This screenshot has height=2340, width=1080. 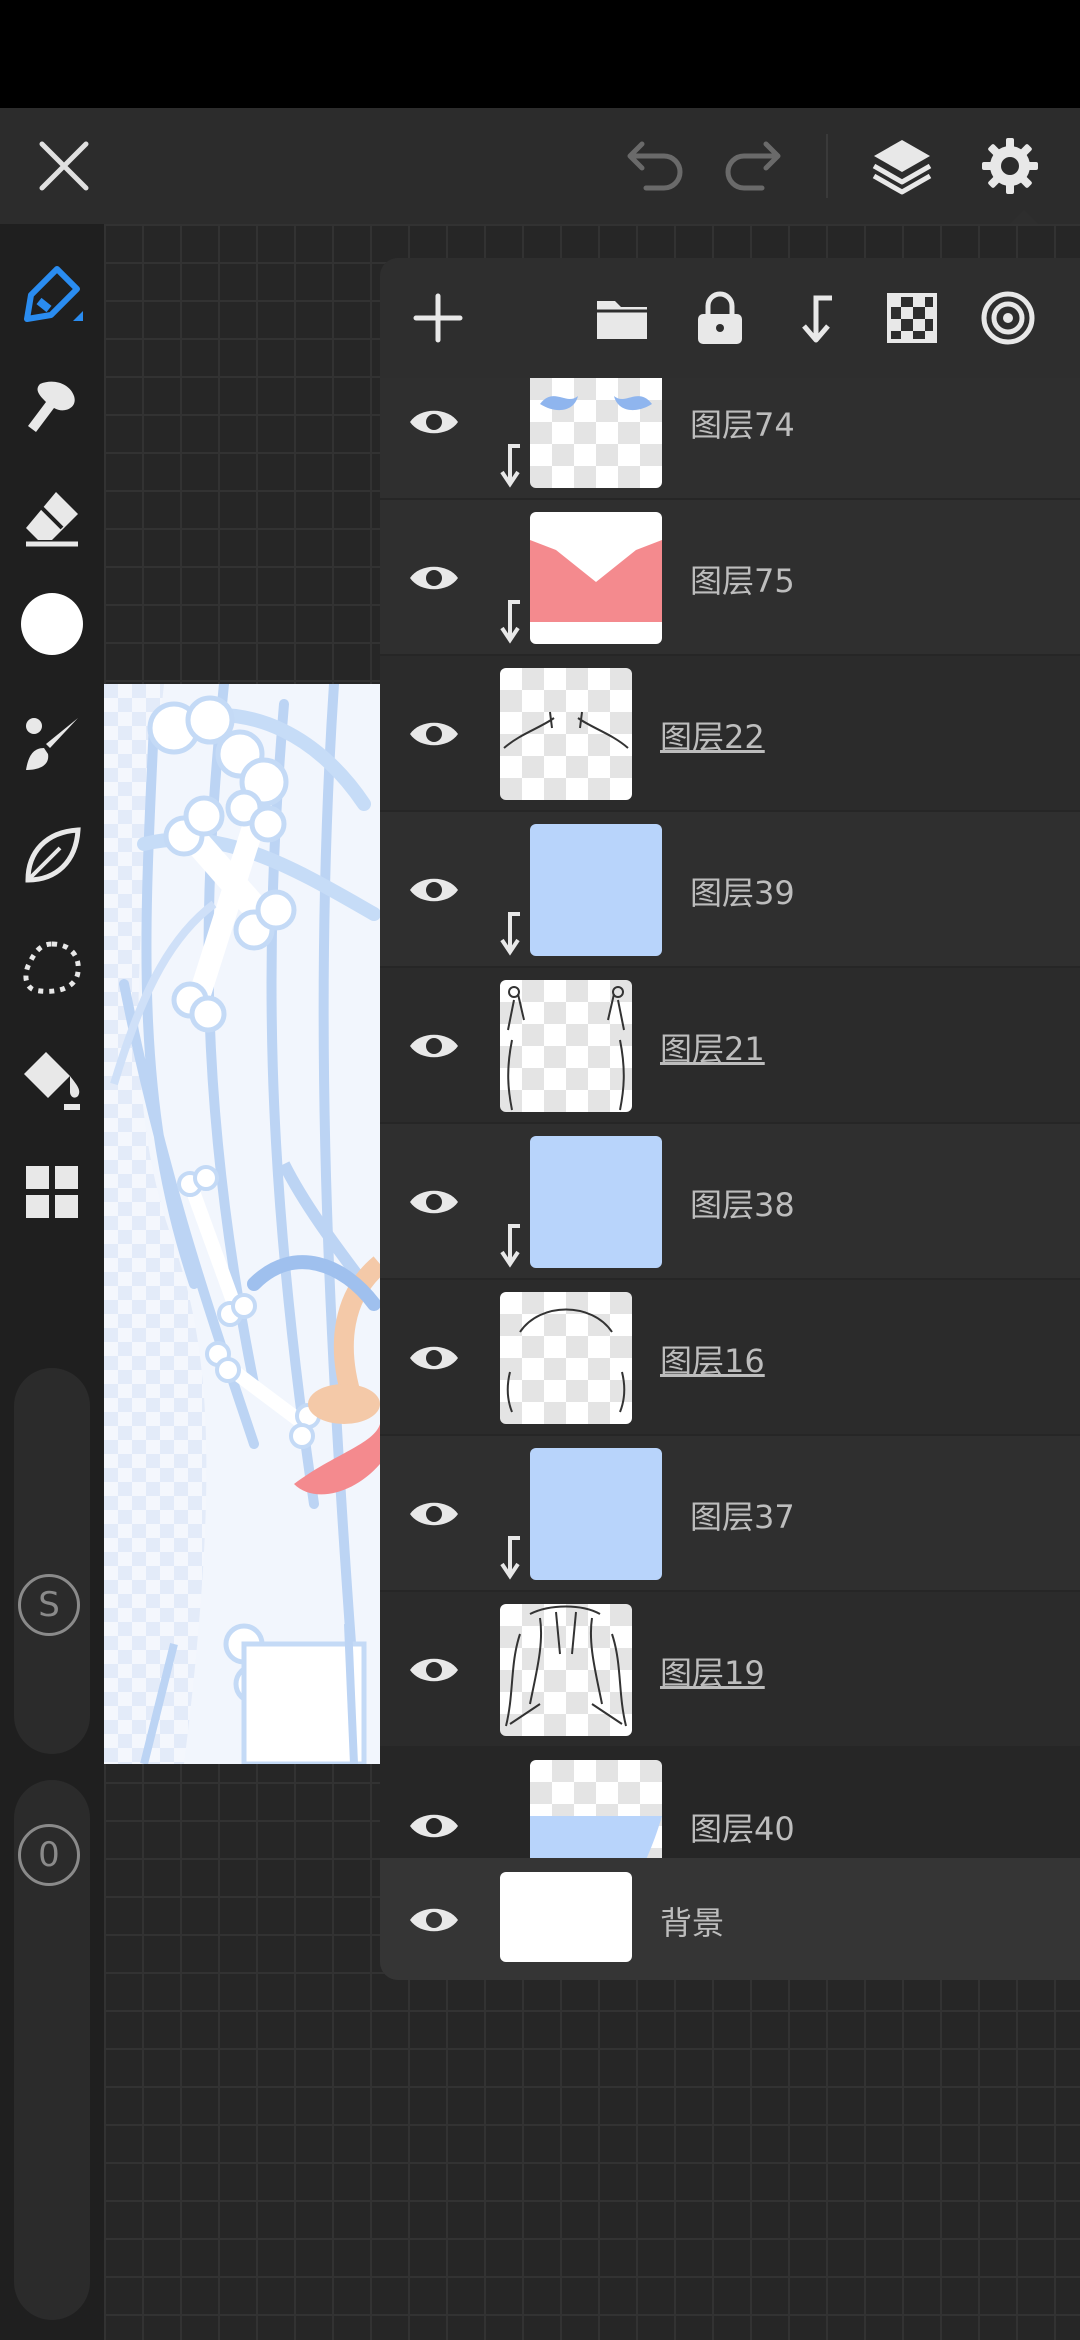 I want to click on lock-icon, so click(x=720, y=317).